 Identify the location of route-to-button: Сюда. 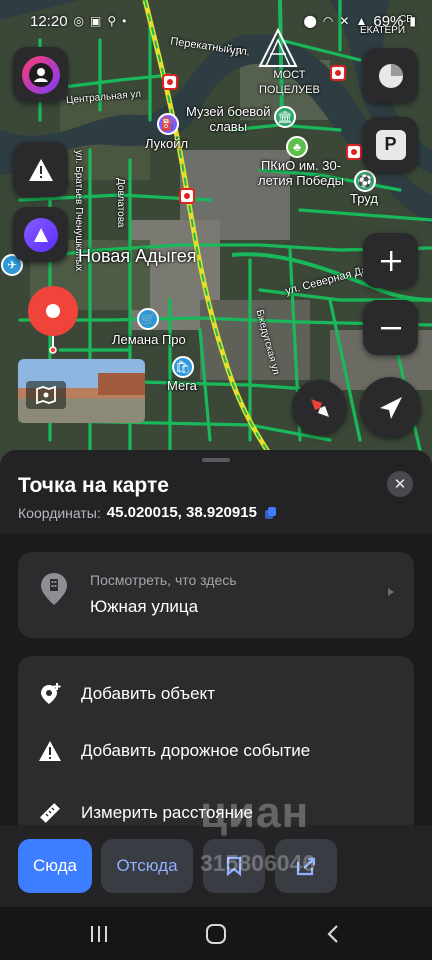
(55, 866).